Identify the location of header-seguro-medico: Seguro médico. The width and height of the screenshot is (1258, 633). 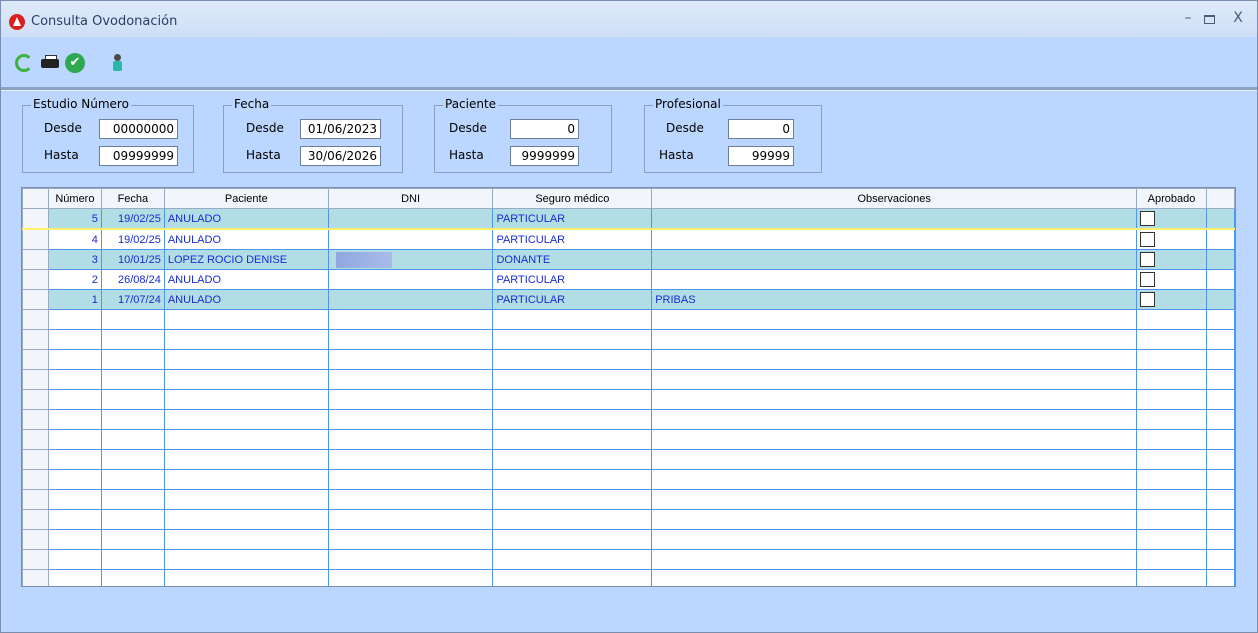
(572, 198).